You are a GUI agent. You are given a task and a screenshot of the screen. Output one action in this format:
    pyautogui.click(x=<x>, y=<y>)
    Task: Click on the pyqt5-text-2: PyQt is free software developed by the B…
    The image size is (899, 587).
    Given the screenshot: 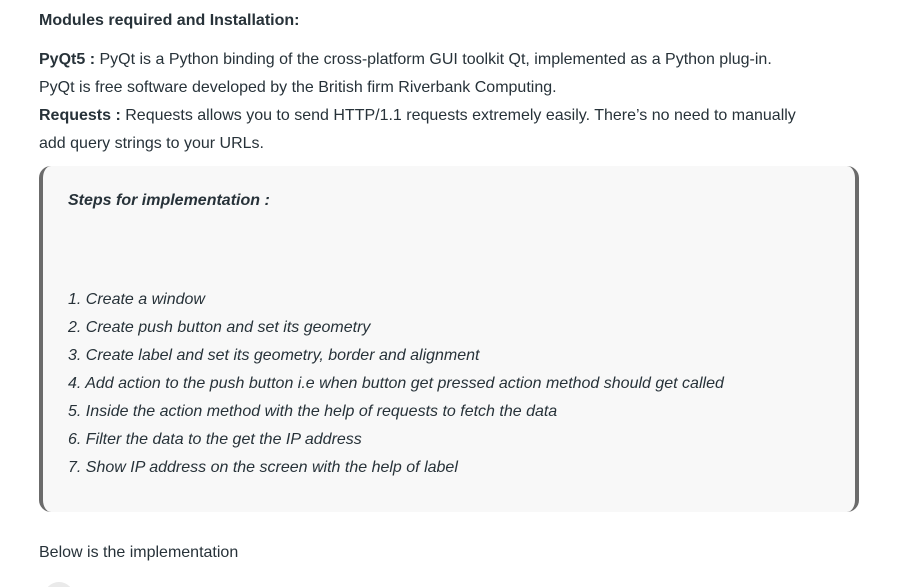 What is the action you would take?
    pyautogui.click(x=298, y=87)
    